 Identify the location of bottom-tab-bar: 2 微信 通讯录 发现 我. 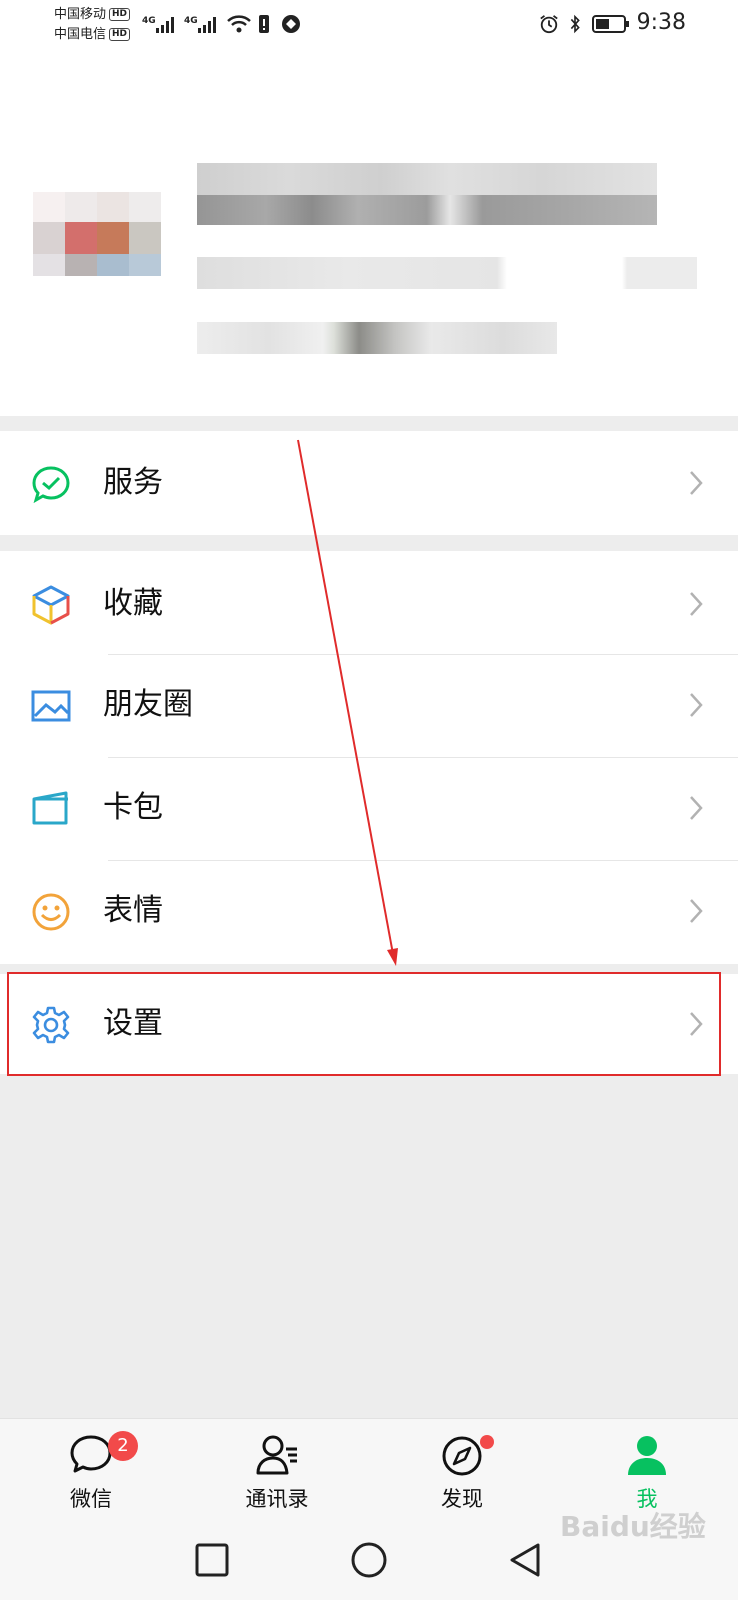
(369, 1468).